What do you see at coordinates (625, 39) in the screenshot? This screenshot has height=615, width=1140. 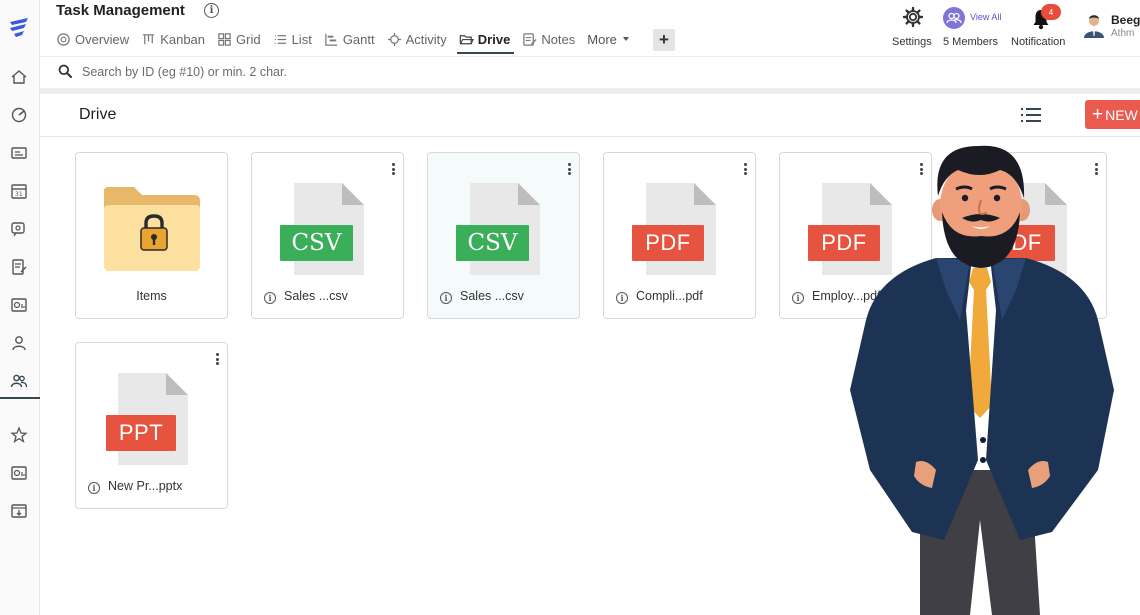 I see `caret-down-icon` at bounding box center [625, 39].